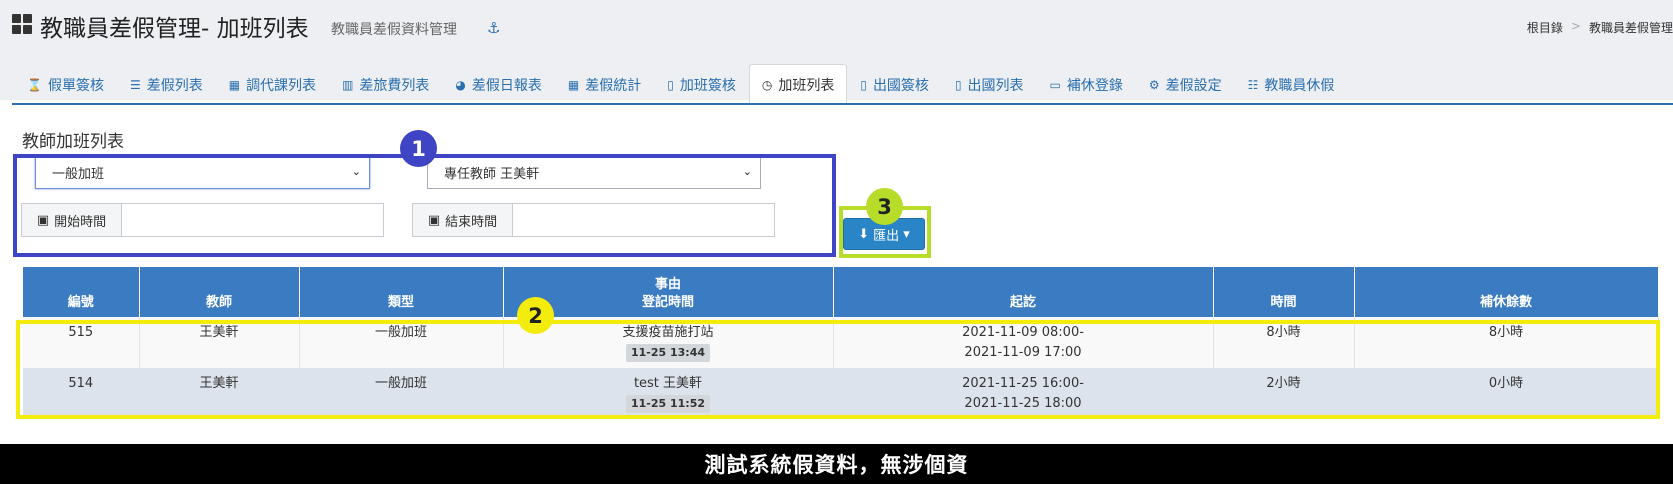  What do you see at coordinates (1253, 84) in the screenshot?
I see `sliders-icon: ☷` at bounding box center [1253, 84].